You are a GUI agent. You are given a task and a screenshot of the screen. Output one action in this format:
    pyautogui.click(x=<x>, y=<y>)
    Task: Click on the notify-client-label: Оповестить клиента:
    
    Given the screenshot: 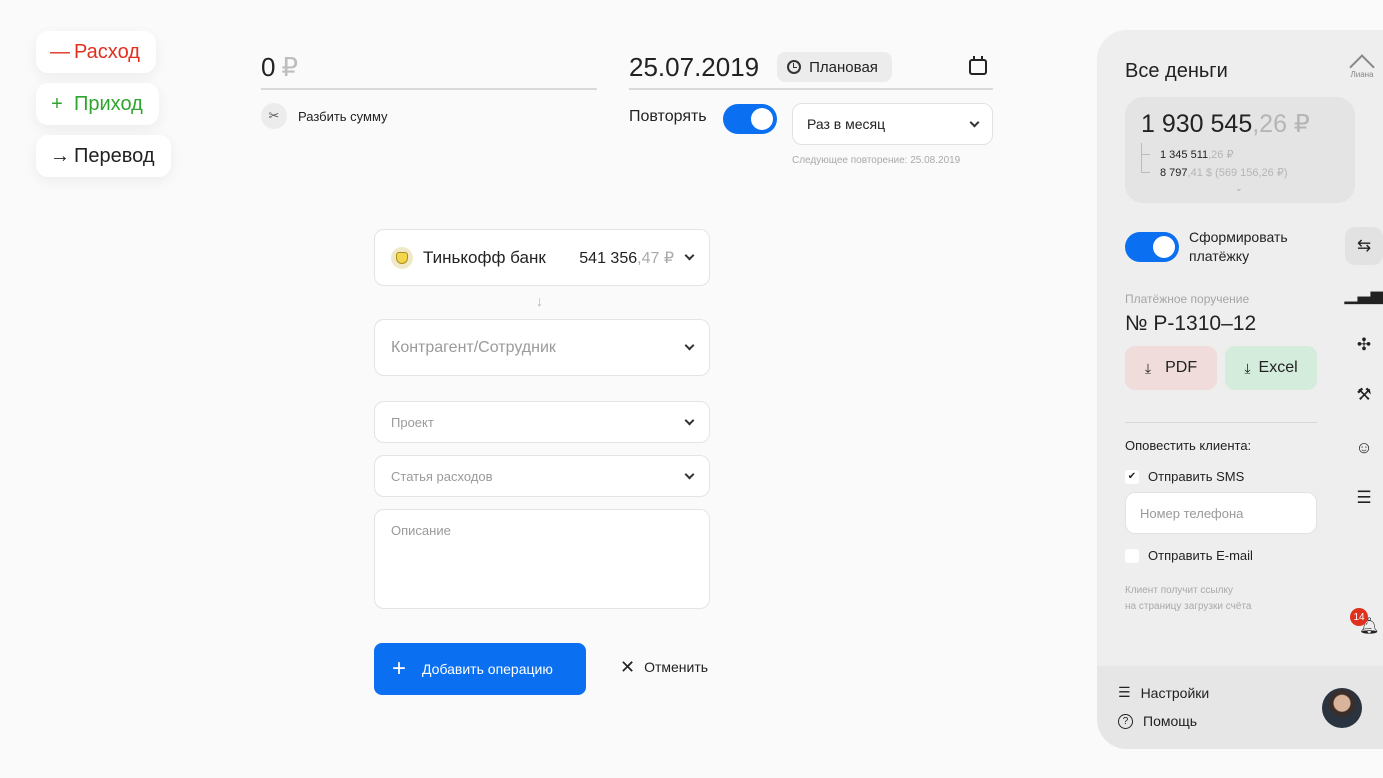 What is the action you would take?
    pyautogui.click(x=1188, y=445)
    